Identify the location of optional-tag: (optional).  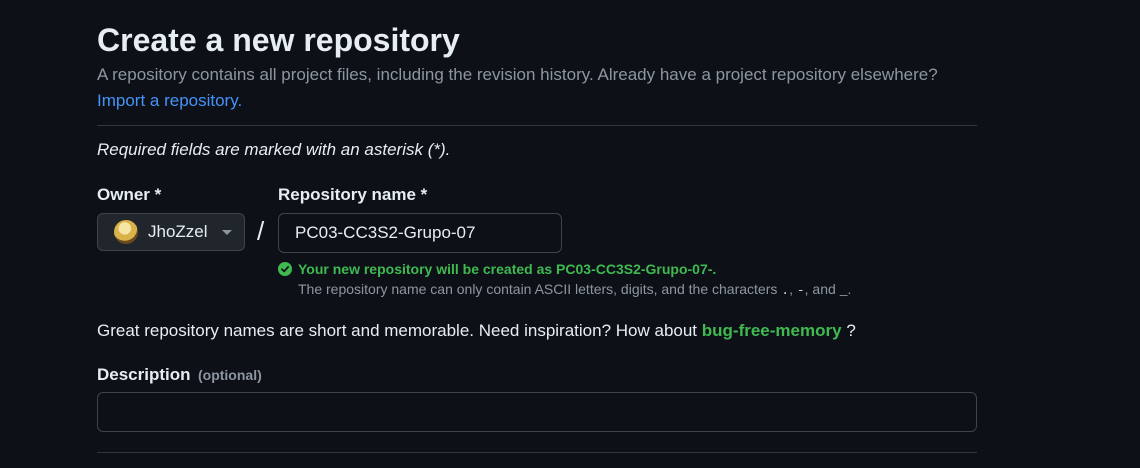
(229, 375).